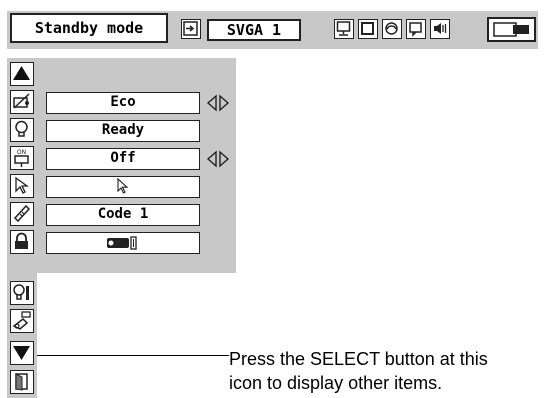 This screenshot has height=398, width=544. Describe the element at coordinates (22, 382) in the screenshot. I see `exit-icon` at that location.